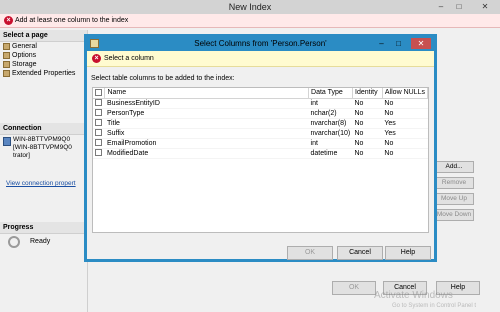 The width and height of the screenshot is (500, 312). What do you see at coordinates (367, 93) in the screenshot?
I see `column-header-identity: Identity` at bounding box center [367, 93].